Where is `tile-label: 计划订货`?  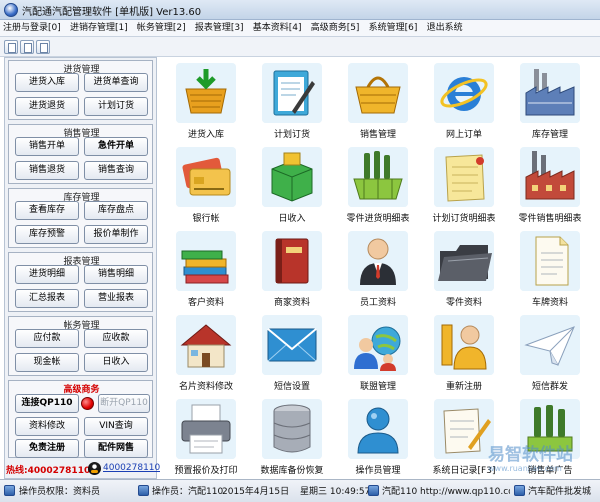 tile-label: 计划订货 is located at coordinates (291, 135).